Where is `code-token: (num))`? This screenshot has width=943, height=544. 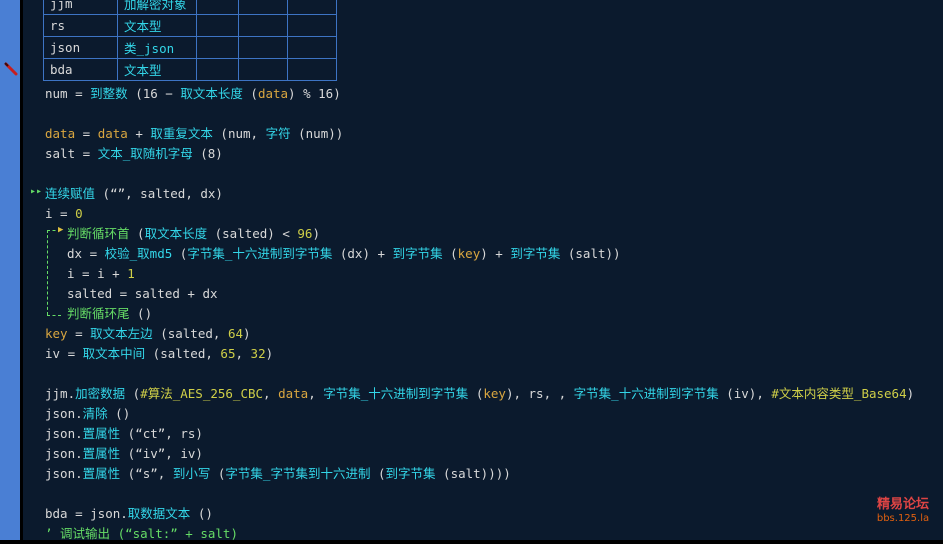
code-token: (num)) is located at coordinates (317, 133).